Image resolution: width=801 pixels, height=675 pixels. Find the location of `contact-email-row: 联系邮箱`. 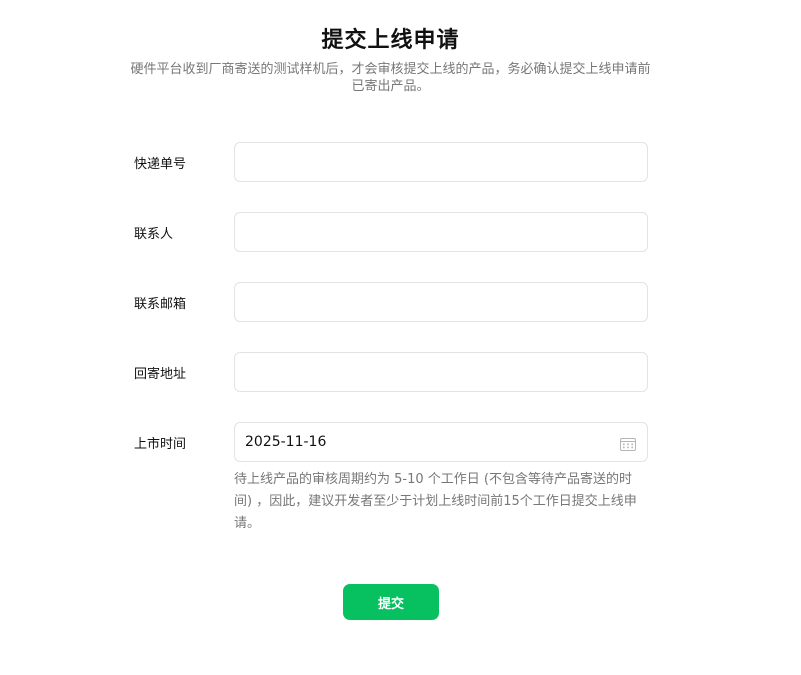

contact-email-row: 联系邮箱 is located at coordinates (391, 302).